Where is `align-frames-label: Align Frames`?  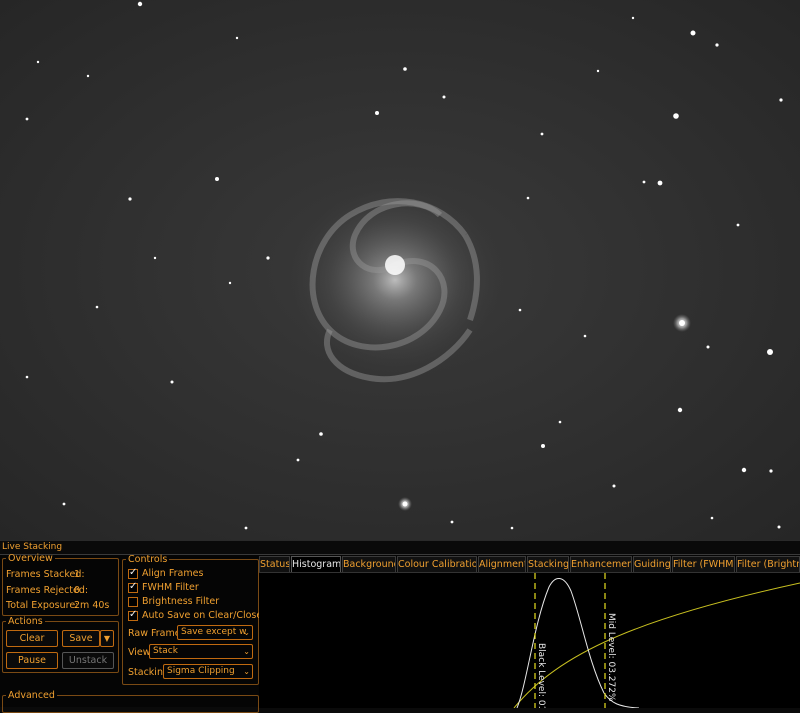 align-frames-label: Align Frames is located at coordinates (173, 573).